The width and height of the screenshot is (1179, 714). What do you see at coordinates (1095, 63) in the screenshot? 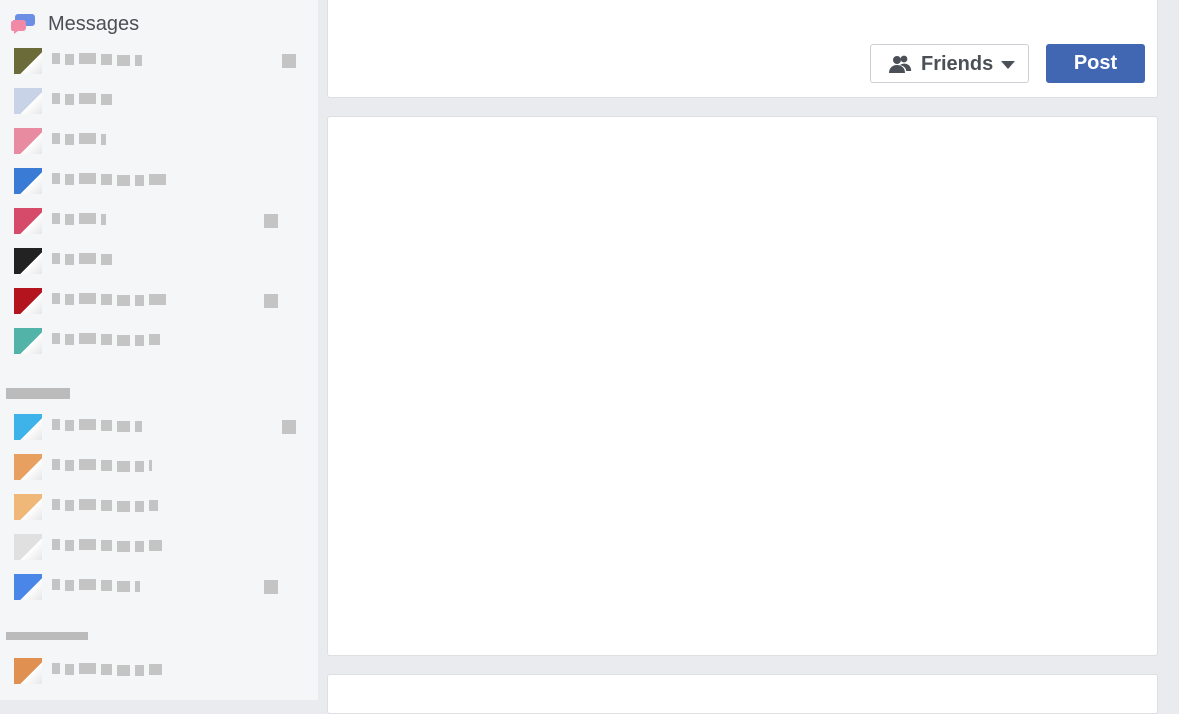
I see `post-button: Post` at bounding box center [1095, 63].